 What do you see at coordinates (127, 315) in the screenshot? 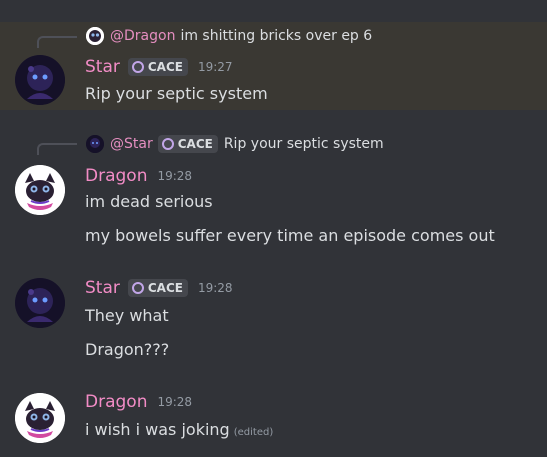
I see `message-text: They what` at bounding box center [127, 315].